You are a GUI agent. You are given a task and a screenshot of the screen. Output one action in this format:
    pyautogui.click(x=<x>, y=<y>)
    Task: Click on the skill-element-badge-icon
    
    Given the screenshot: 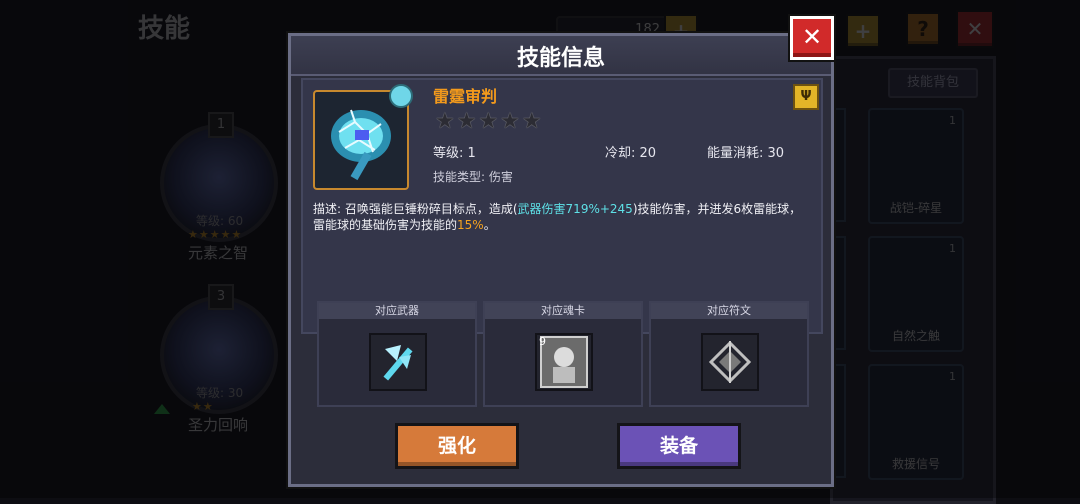 What is the action you would take?
    pyautogui.click(x=401, y=96)
    